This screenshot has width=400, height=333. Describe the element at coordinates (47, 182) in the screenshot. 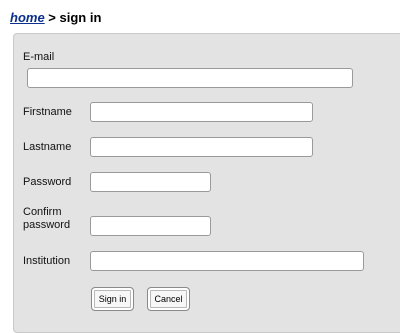

I see `password-label: Password` at that location.